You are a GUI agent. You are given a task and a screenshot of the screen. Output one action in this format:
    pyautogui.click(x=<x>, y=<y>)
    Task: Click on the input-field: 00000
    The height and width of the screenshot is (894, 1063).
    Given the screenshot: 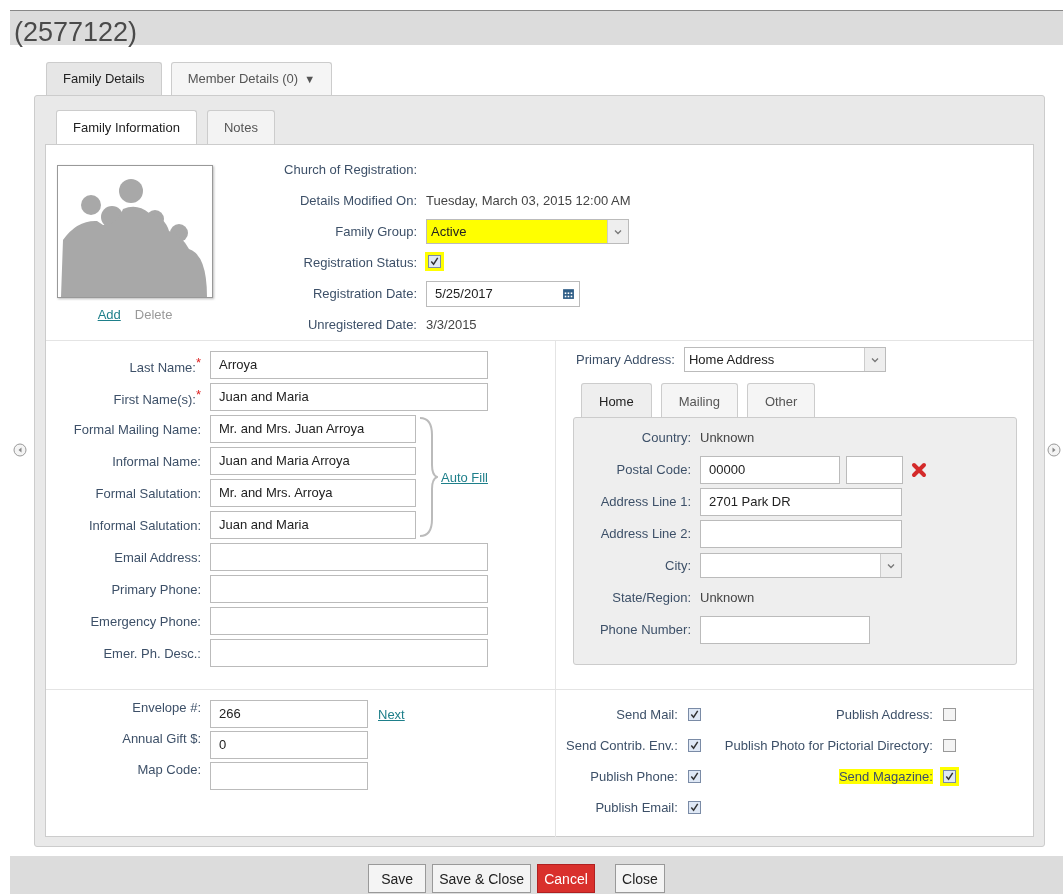 What is the action you would take?
    pyautogui.click(x=770, y=469)
    